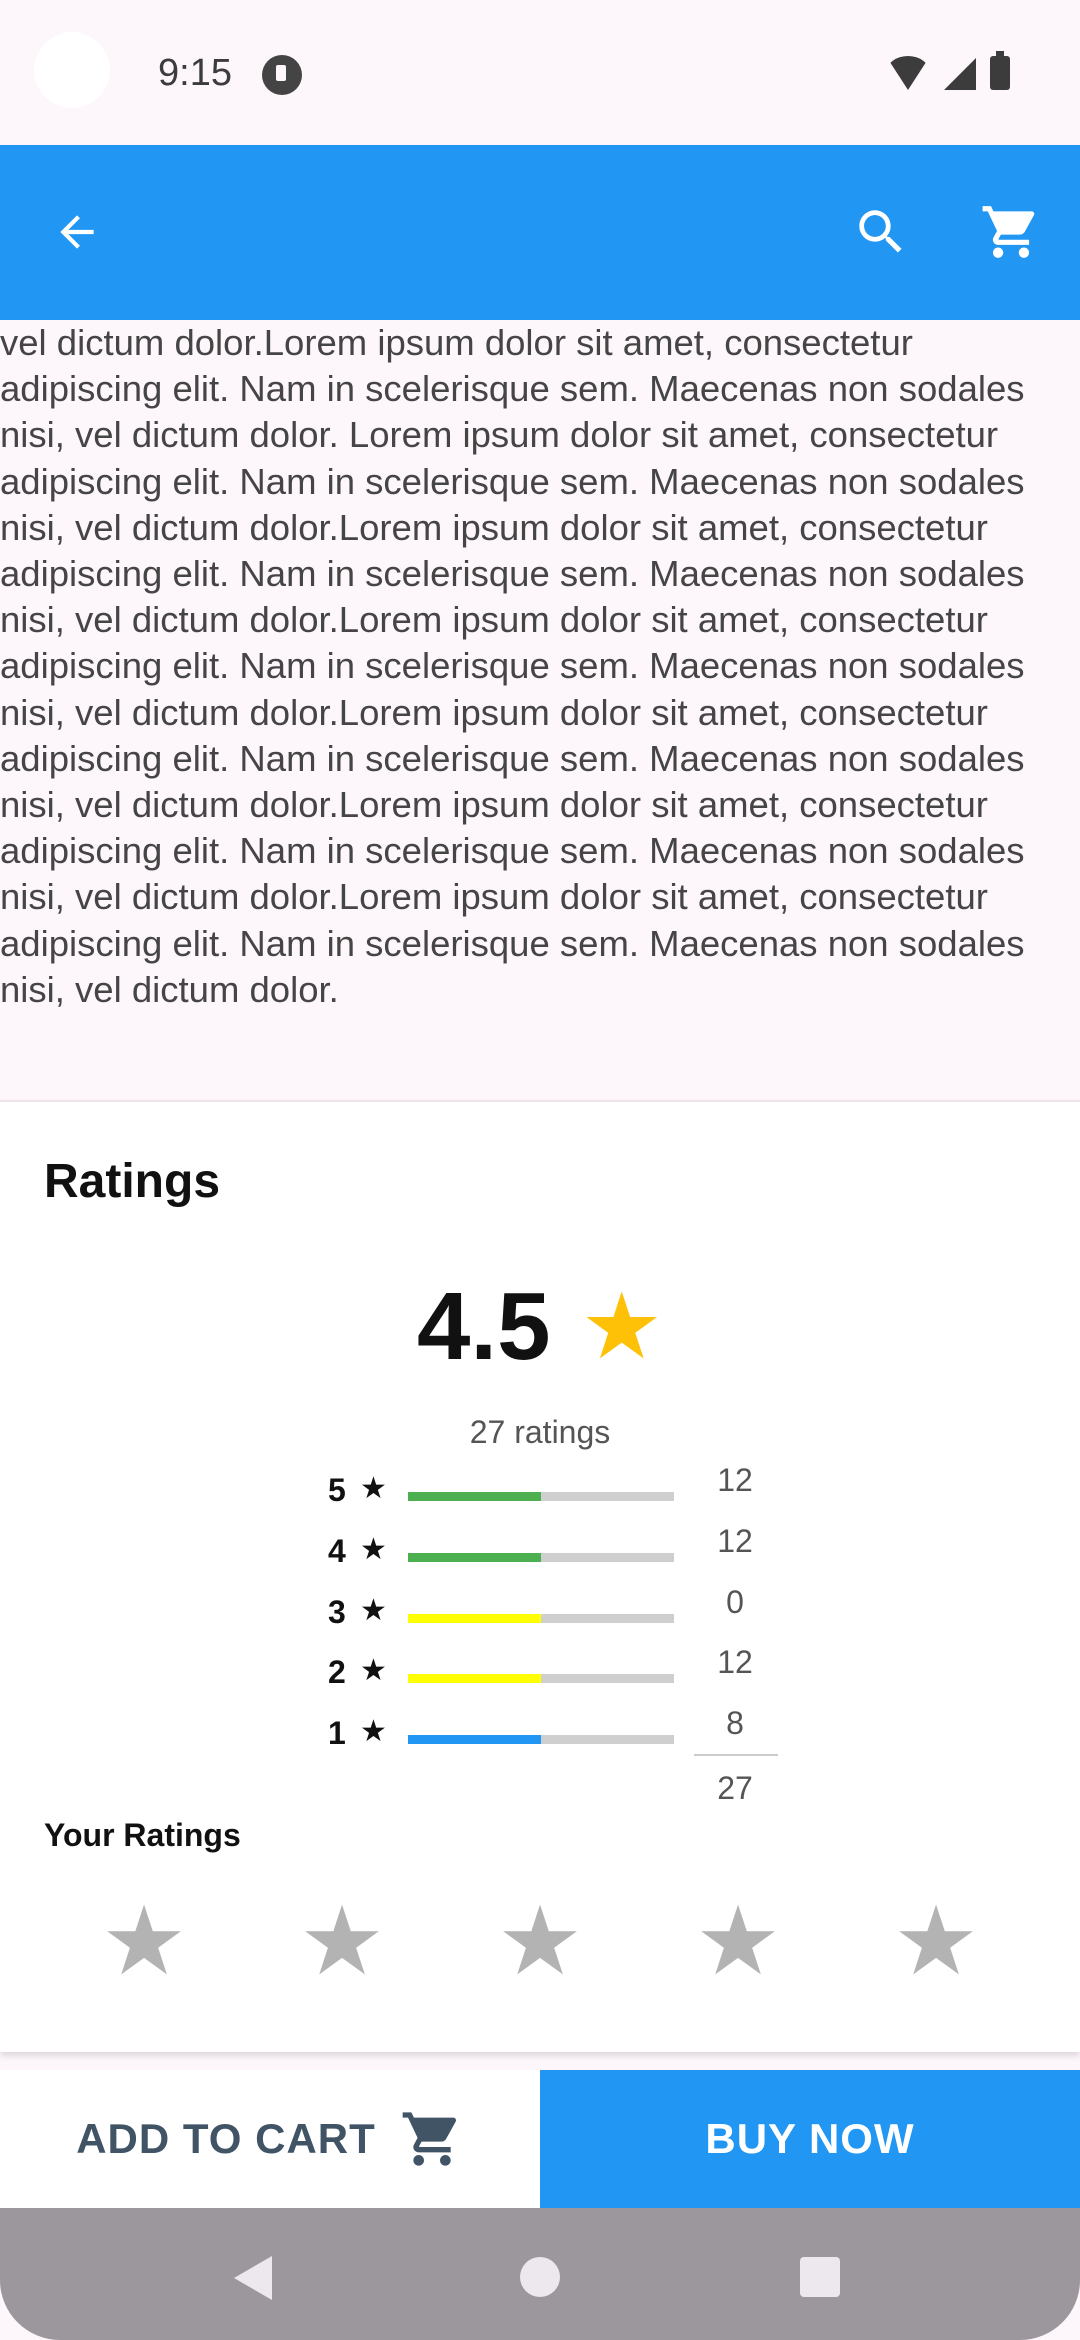  Describe the element at coordinates (621, 1327) in the screenshot. I see `average-star-icon: ★` at that location.